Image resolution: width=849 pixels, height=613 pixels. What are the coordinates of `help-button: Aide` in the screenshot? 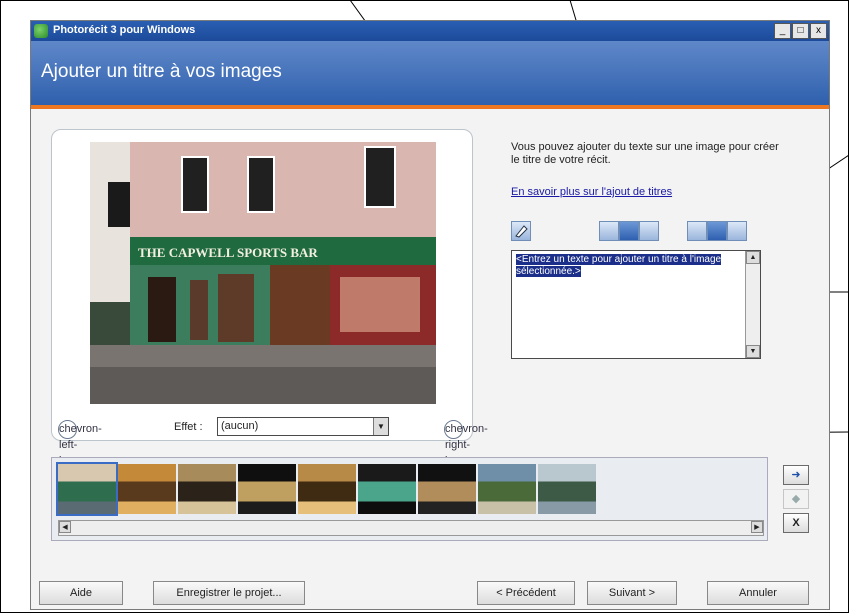 It's located at (81, 593).